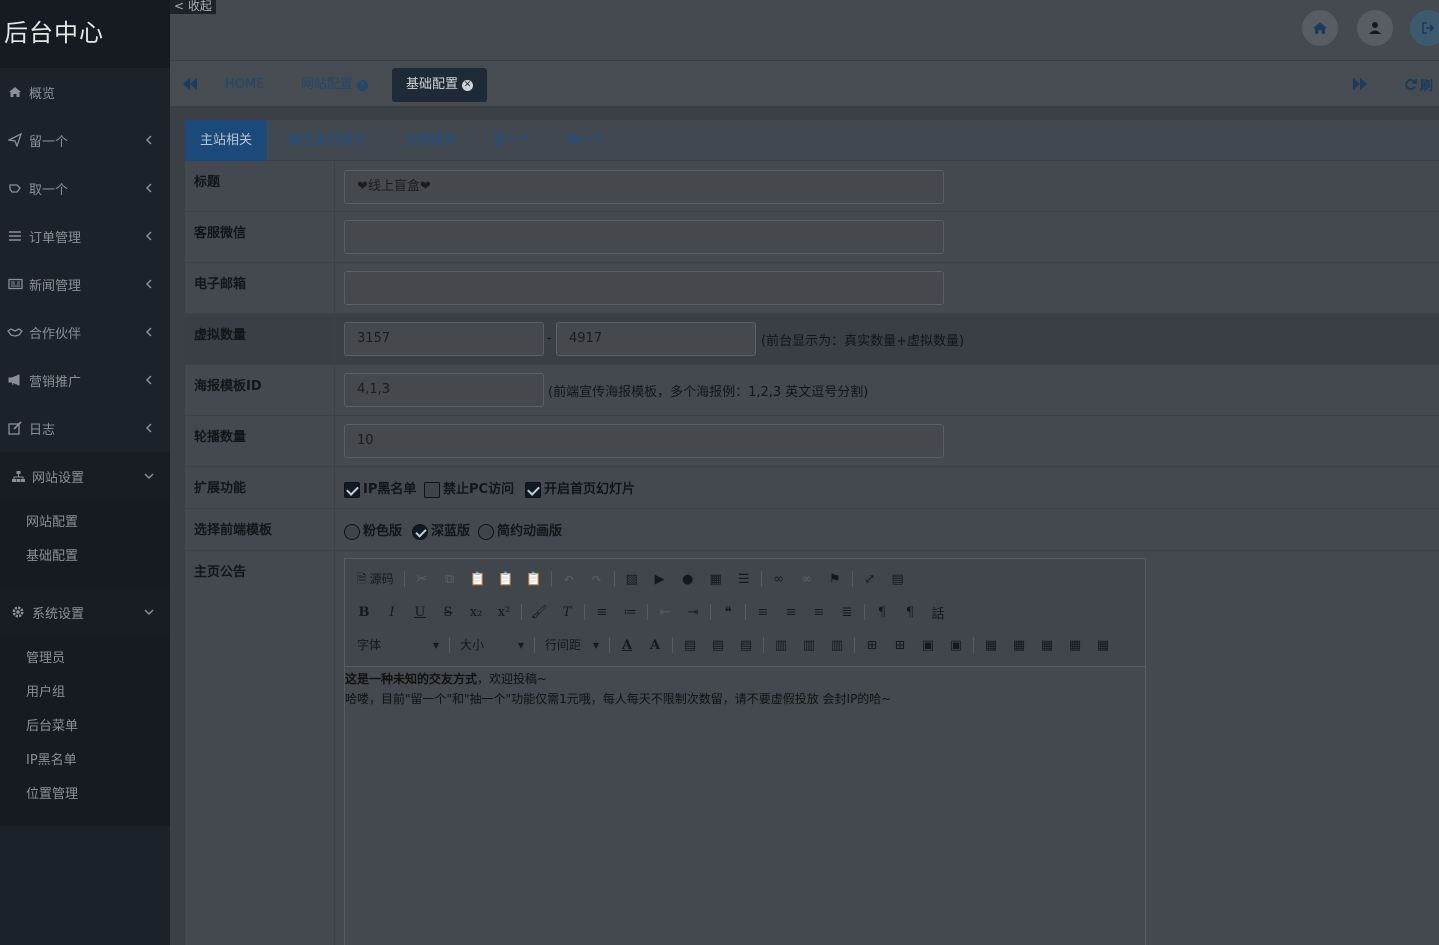  Describe the element at coordinates (444, 339) in the screenshot. I see `virtual-min-input: 3157` at that location.